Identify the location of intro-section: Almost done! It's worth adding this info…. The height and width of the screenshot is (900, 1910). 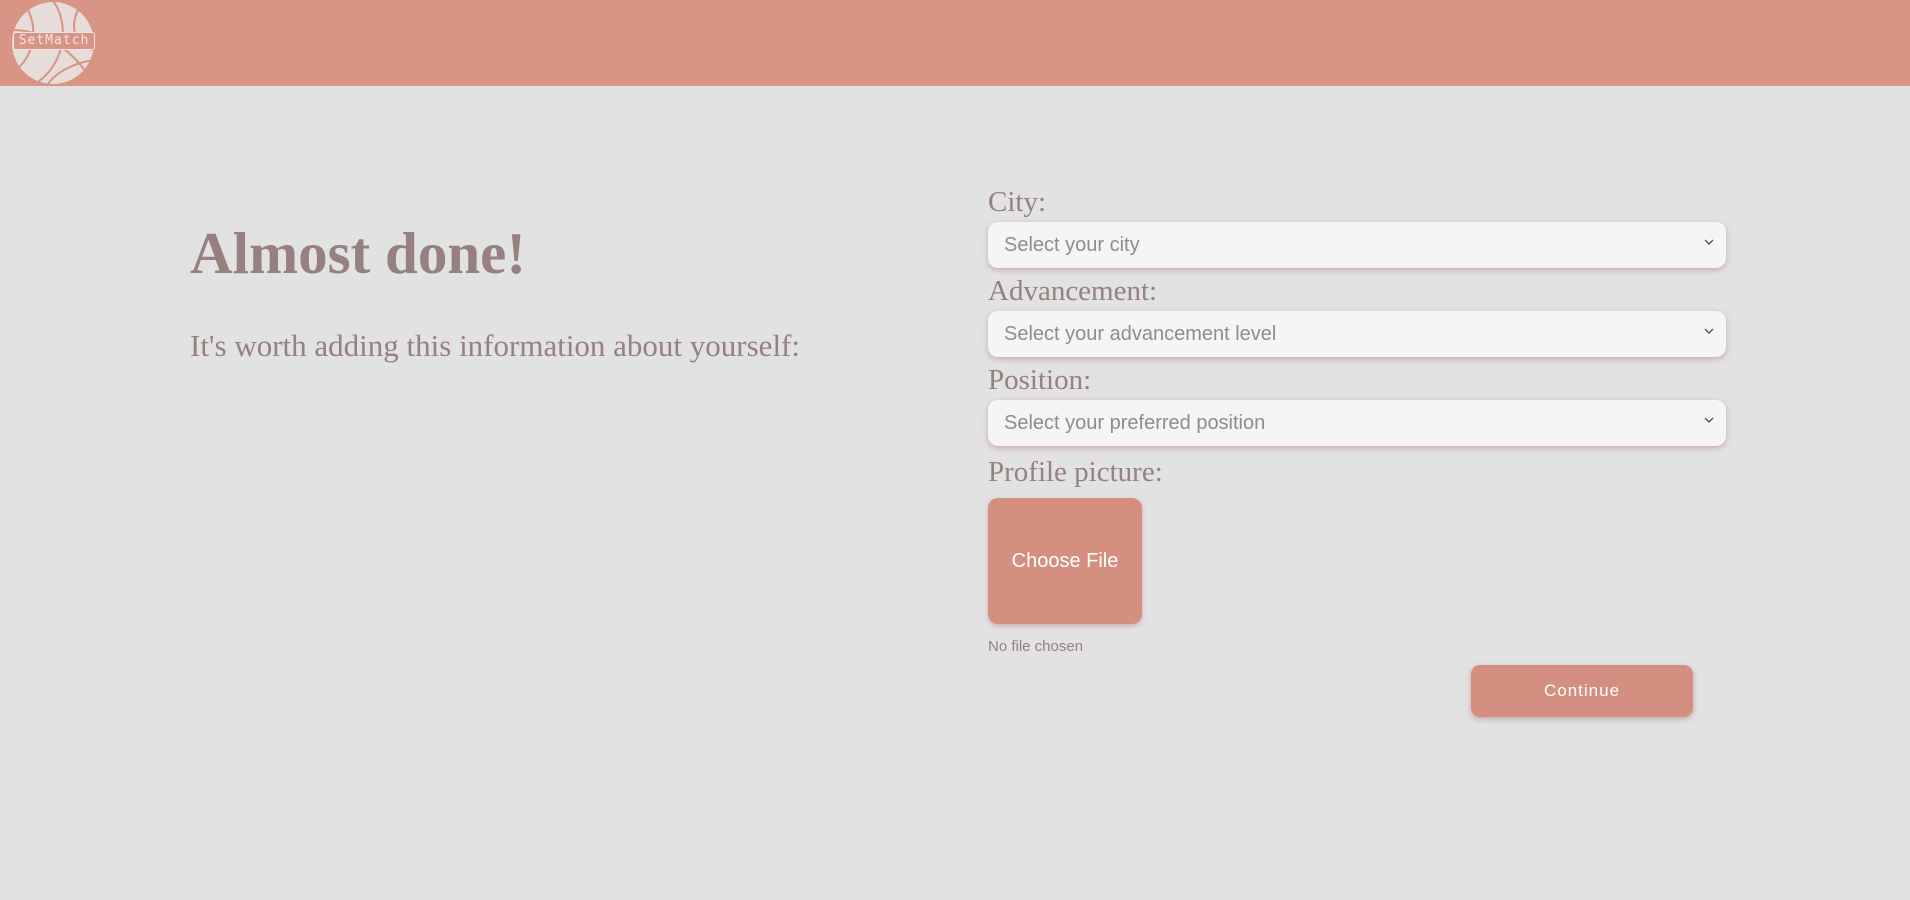
(570, 288).